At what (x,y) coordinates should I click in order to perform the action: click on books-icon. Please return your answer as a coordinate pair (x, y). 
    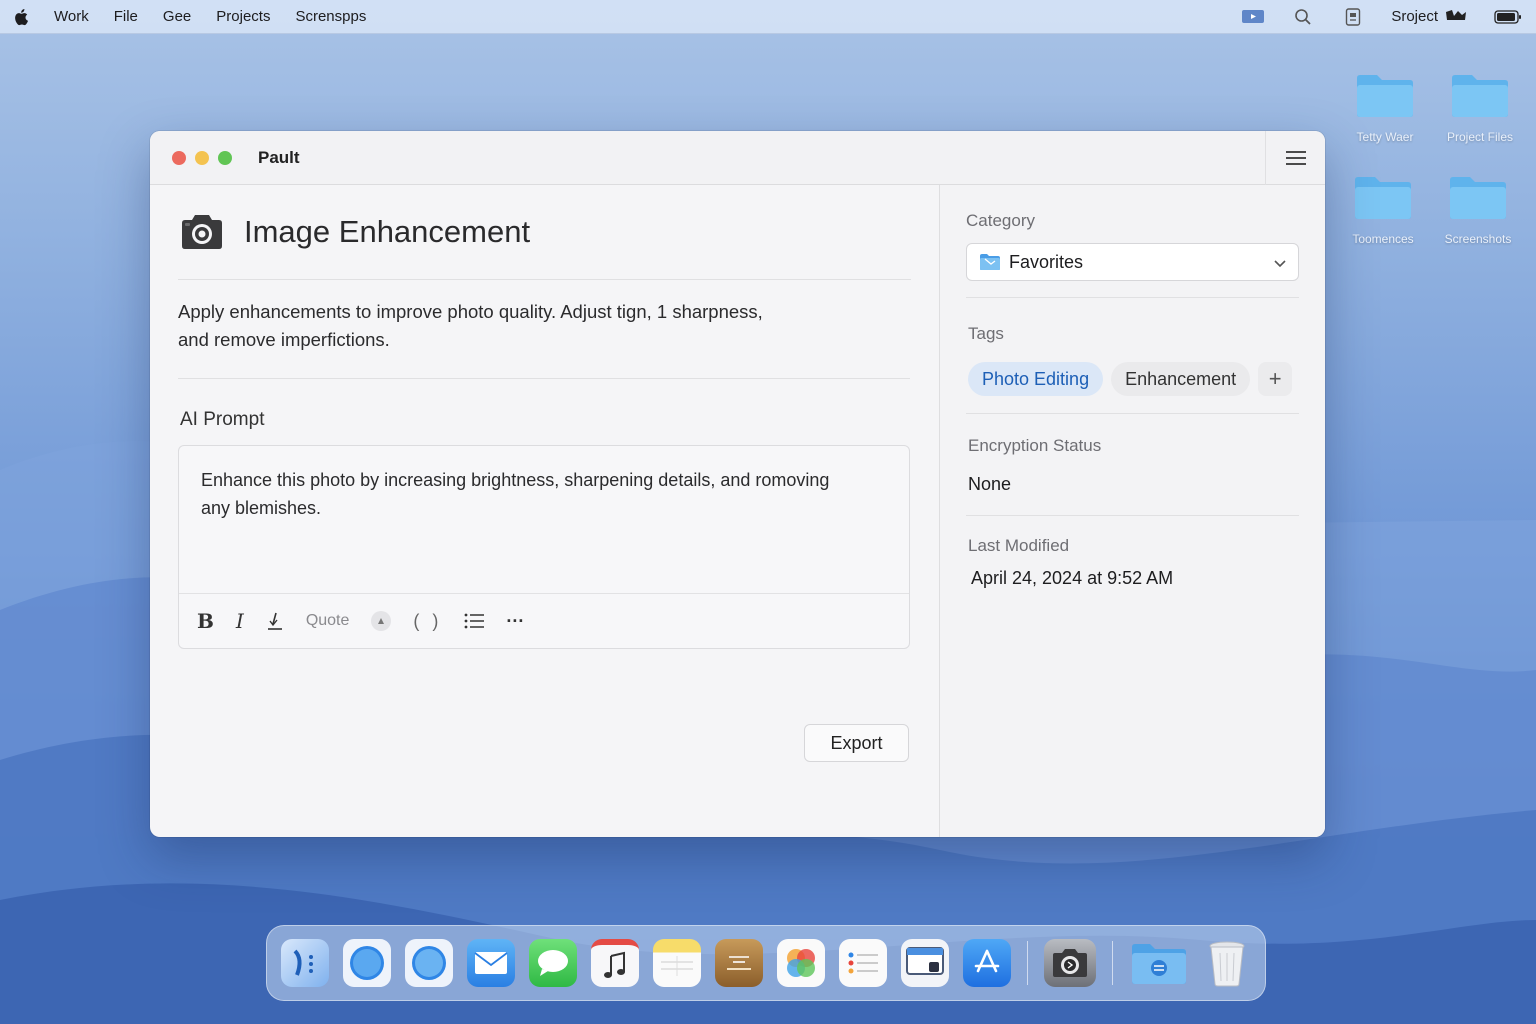
    Looking at the image, I should click on (739, 963).